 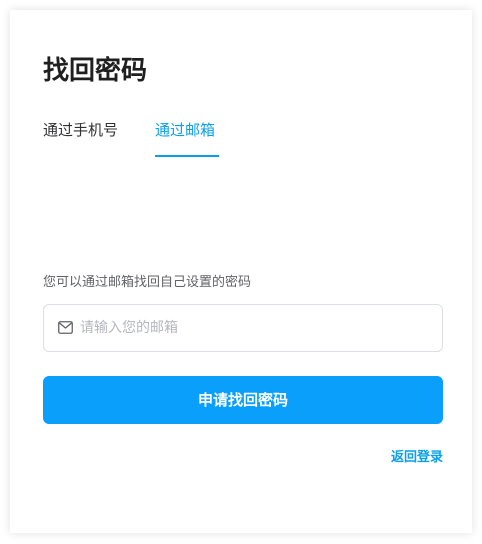 I want to click on back-to-login-link: 返回登录, so click(x=417, y=458).